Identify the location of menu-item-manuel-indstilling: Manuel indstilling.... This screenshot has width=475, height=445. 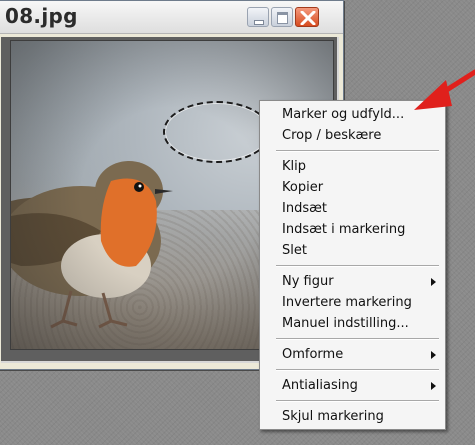
(352, 323).